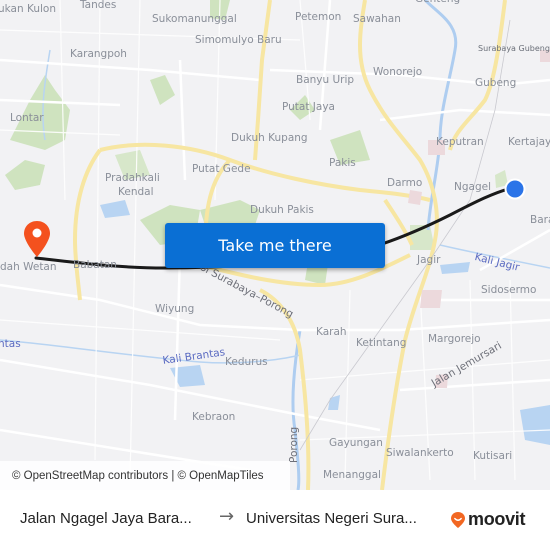 This screenshot has height=550, width=550. I want to click on map-label: ntas, so click(10, 344).